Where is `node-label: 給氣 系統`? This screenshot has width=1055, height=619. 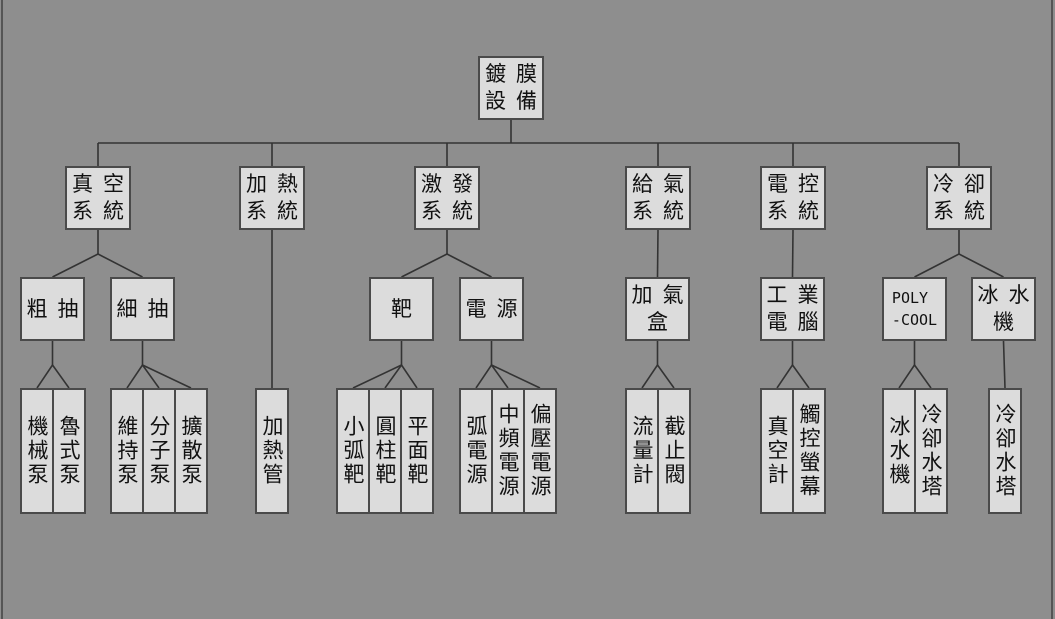
node-label: 給氣 系統 is located at coordinates (658, 198).